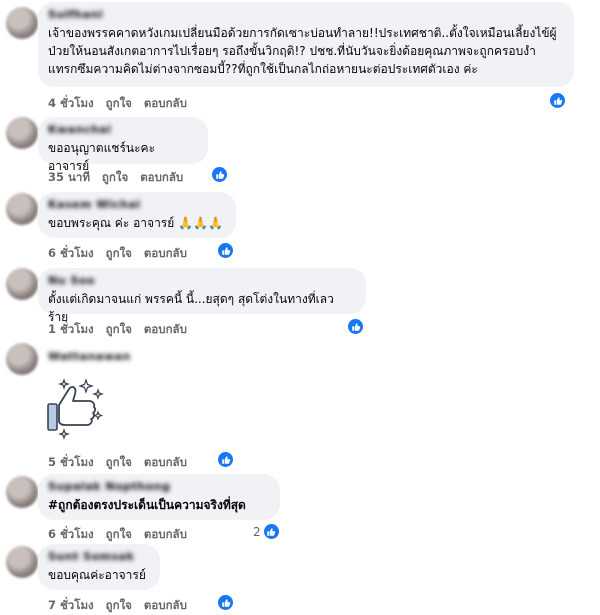  What do you see at coordinates (136, 204) in the screenshot?
I see `comment-author: Kasem Wichai` at bounding box center [136, 204].